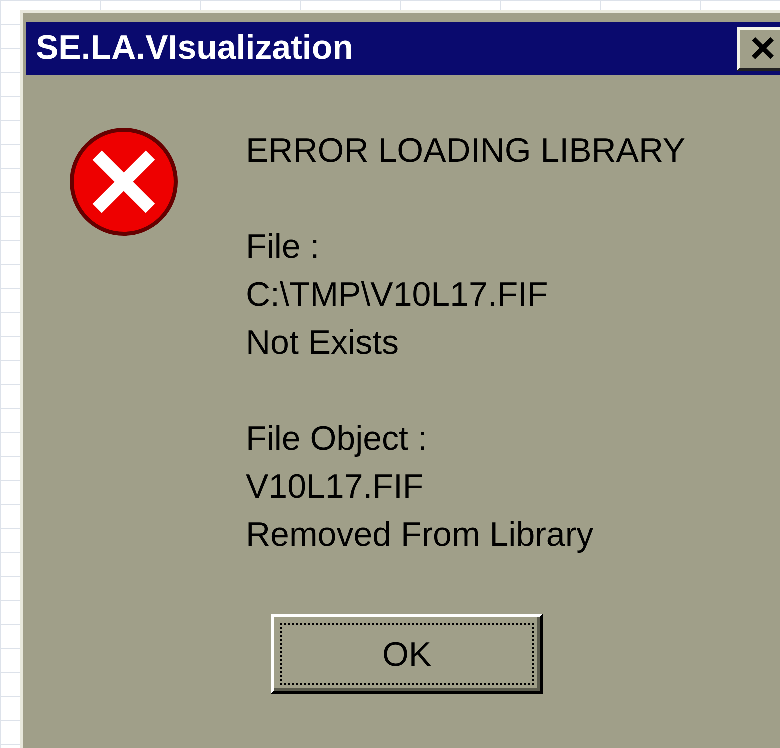 The width and height of the screenshot is (780, 748). I want to click on message-text: ERROR LOADING LIBRARY, so click(466, 151).